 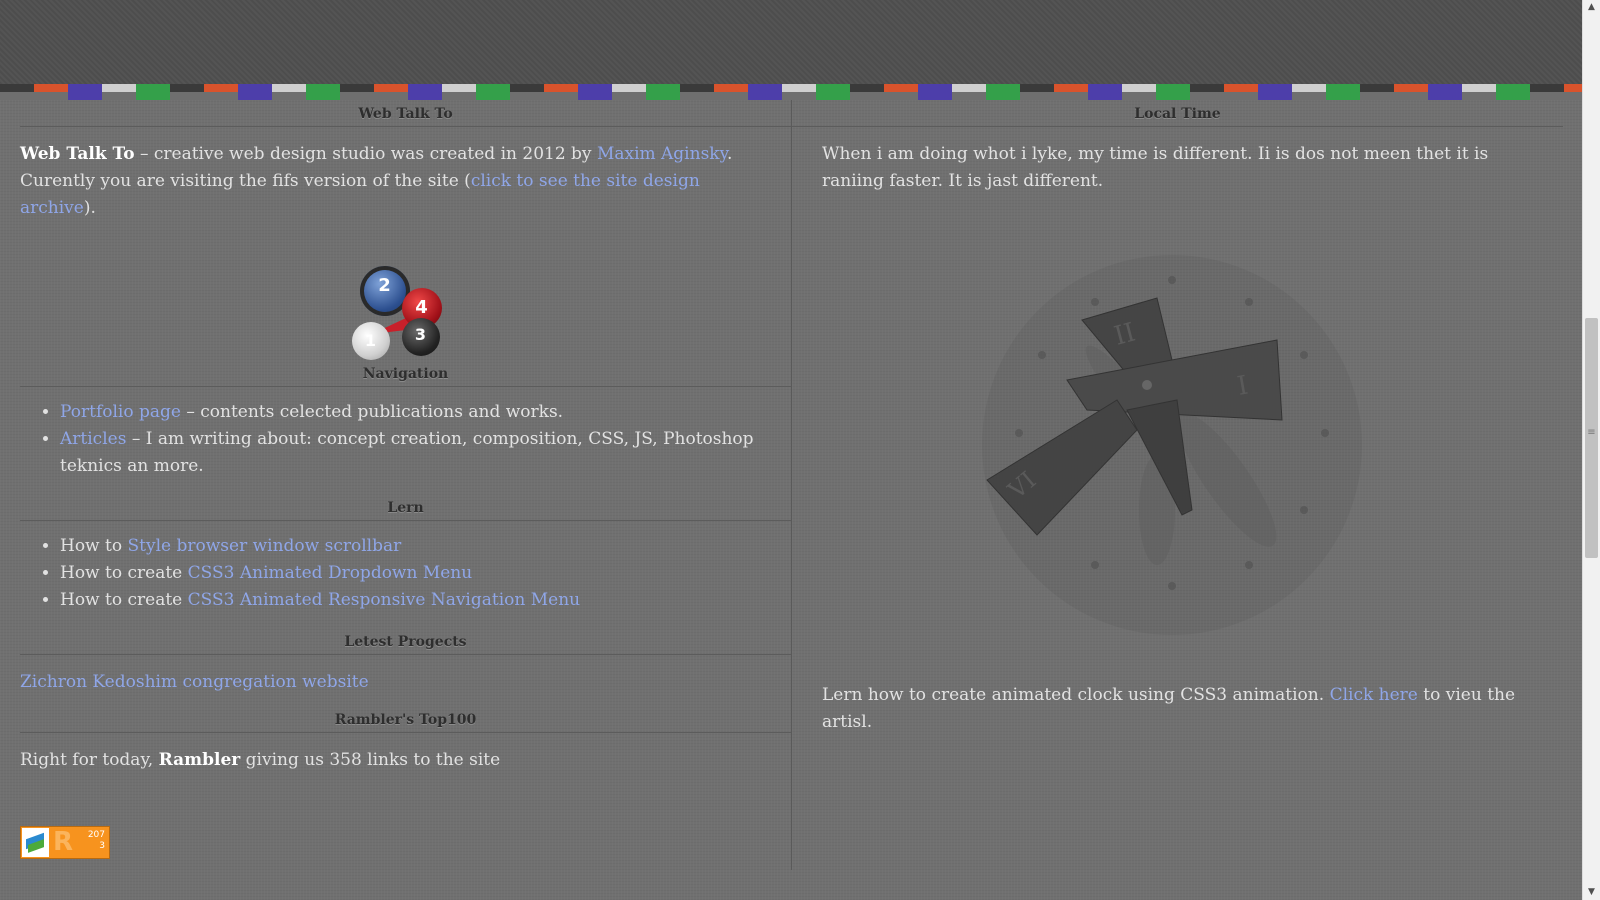 What do you see at coordinates (1591, 7) in the screenshot?
I see `scroll-up-arrow-icon: ▲` at bounding box center [1591, 7].